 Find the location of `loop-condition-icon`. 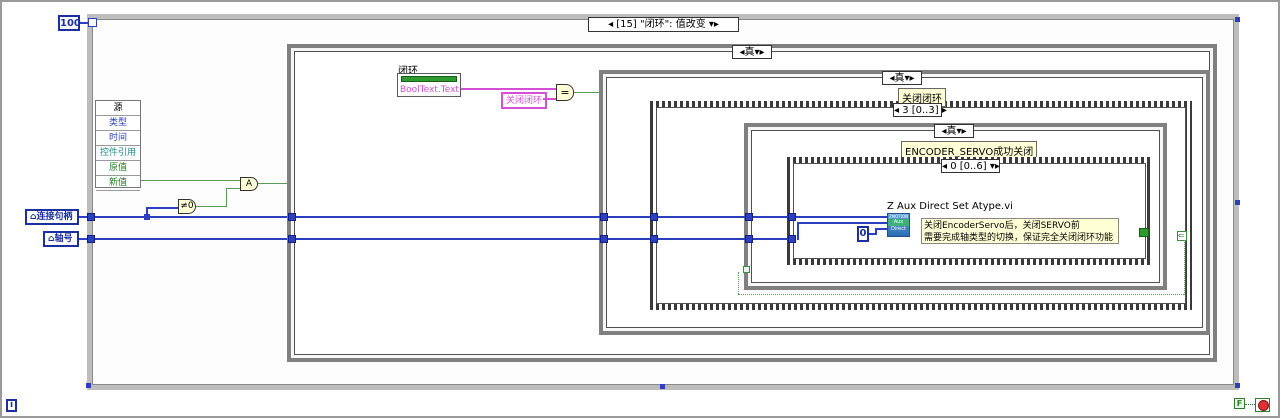

loop-condition-icon is located at coordinates (1262, 405).